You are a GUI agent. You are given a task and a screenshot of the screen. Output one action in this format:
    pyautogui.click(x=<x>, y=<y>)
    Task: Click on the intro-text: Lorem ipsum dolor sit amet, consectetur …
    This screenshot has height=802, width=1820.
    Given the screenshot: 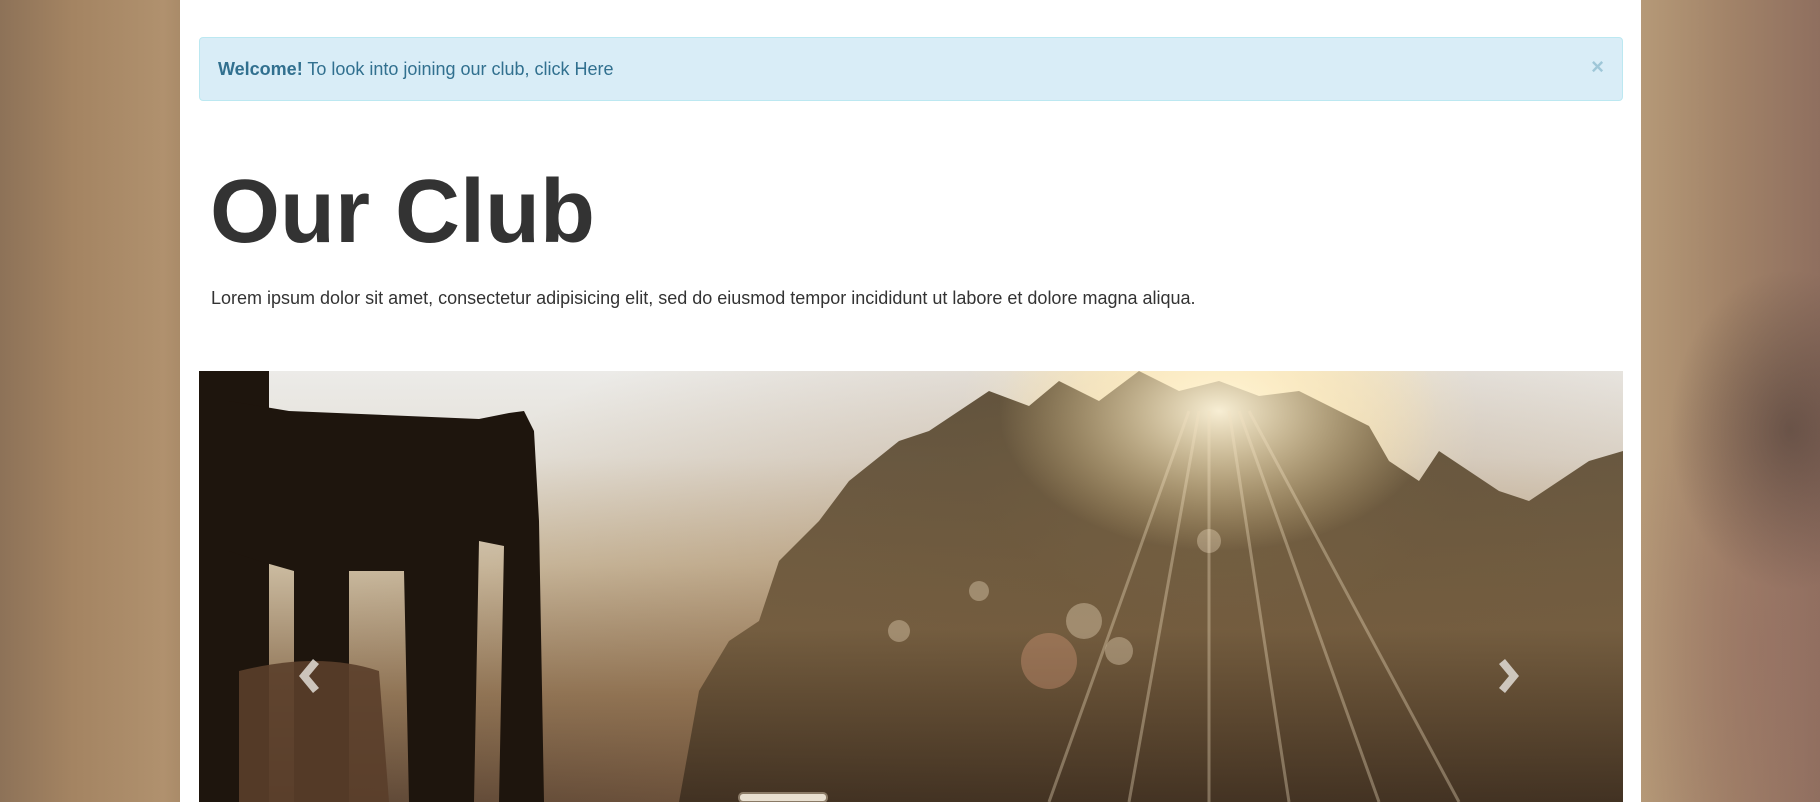 What is the action you would take?
    pyautogui.click(x=703, y=298)
    